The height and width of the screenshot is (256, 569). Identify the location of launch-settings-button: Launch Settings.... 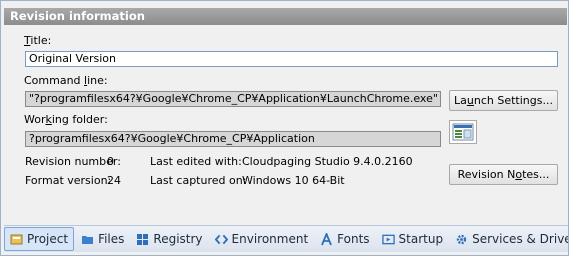
(503, 100).